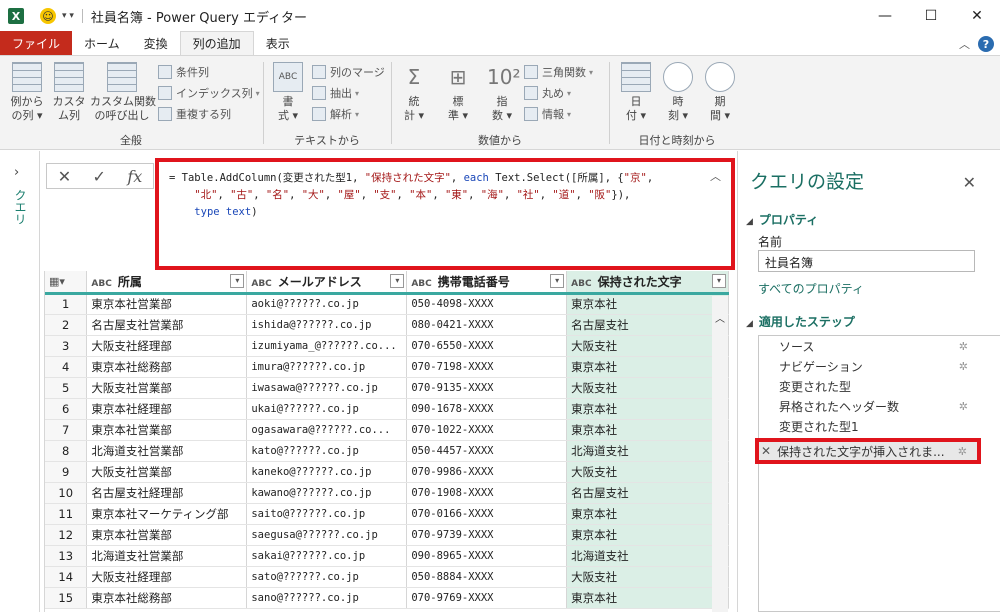 This screenshot has height=612, width=1000. Describe the element at coordinates (335, 93) in the screenshot. I see `extract-button: 抽出 ▾` at that location.